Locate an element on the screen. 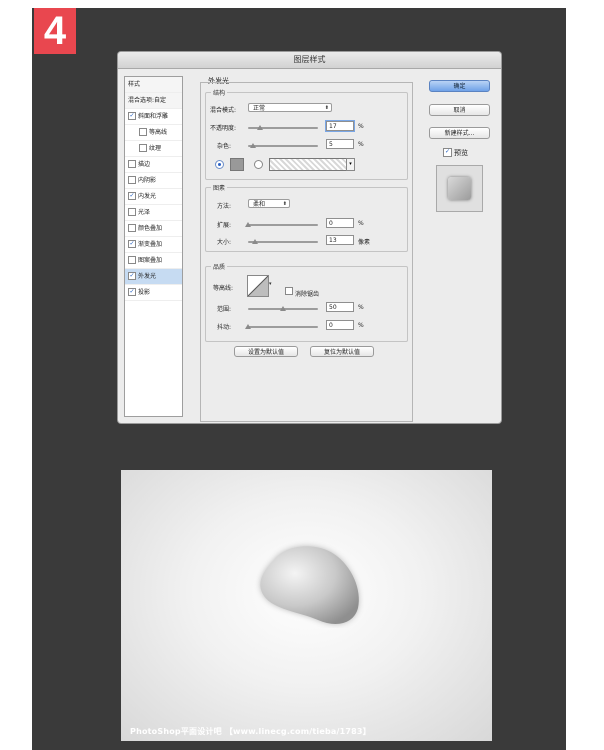 This screenshot has width=604, height=750. style-list-item-label: 斜面和浮雕 is located at coordinates (153, 116).